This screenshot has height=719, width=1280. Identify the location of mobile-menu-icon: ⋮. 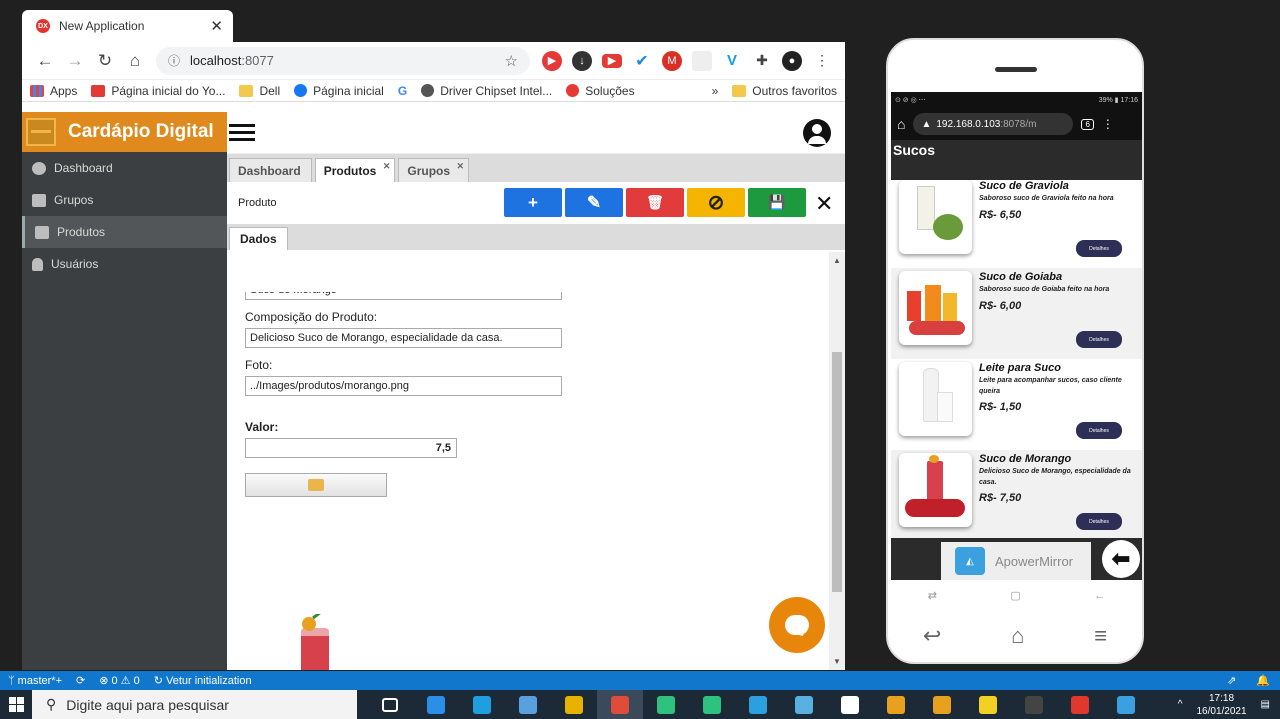
(1108, 124).